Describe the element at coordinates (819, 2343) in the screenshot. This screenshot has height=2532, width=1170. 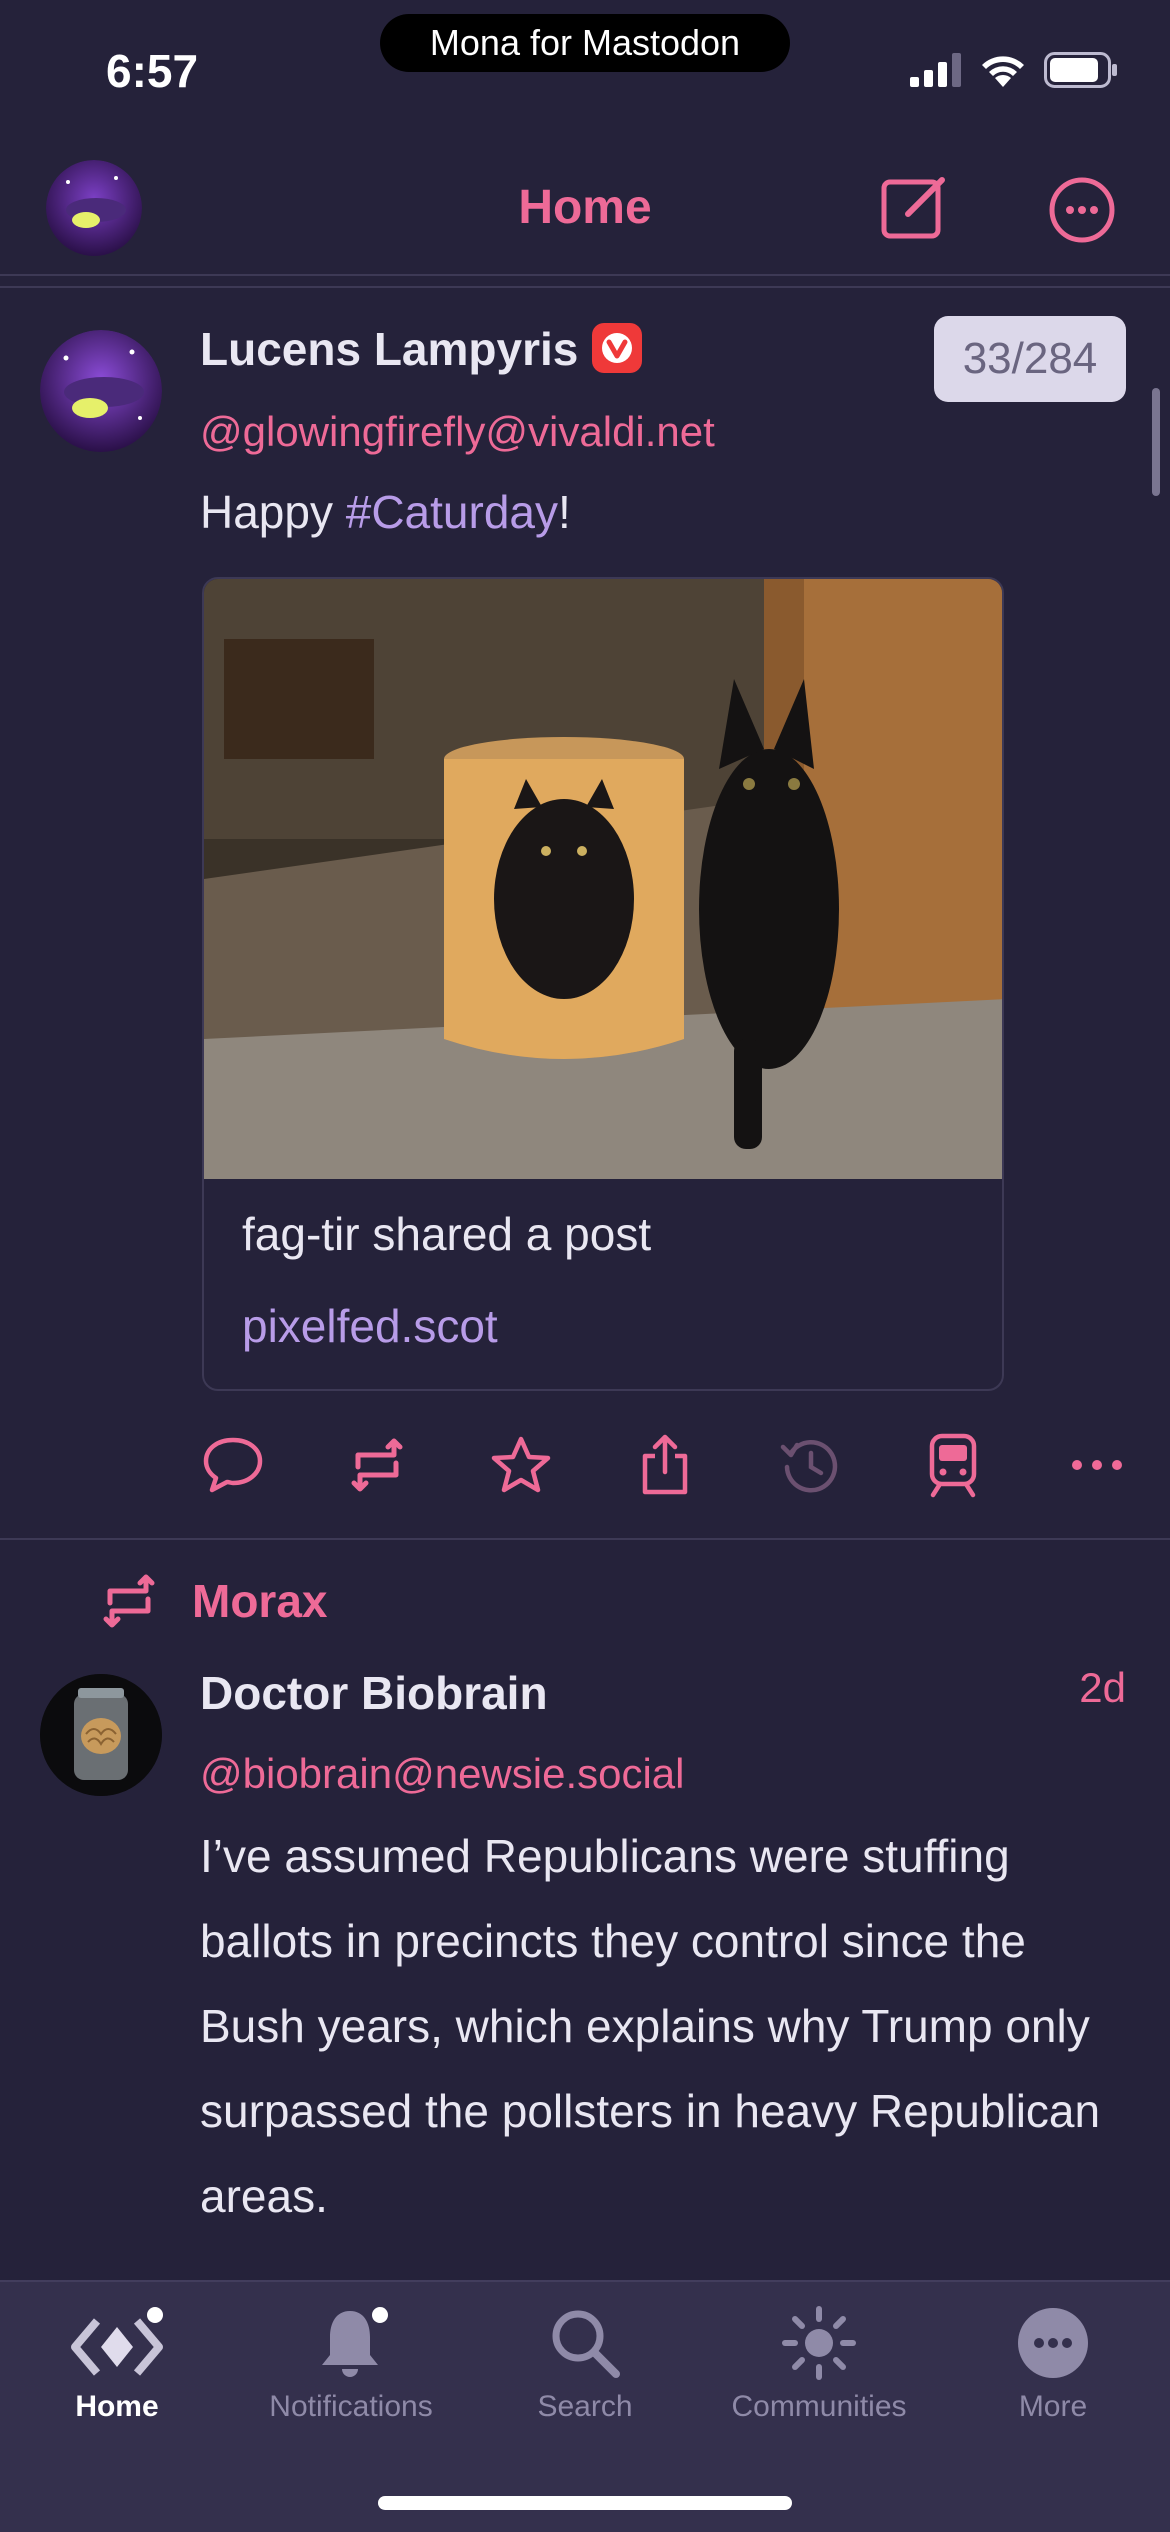
I see `sun-icon` at that location.